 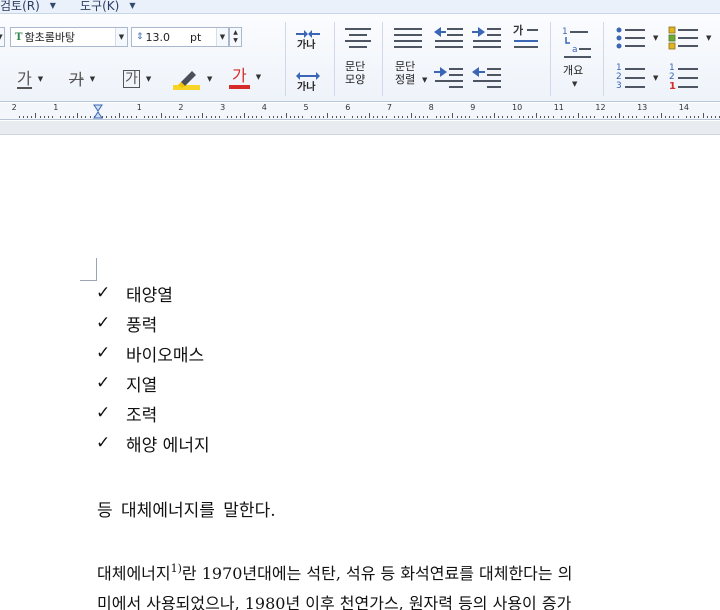 I want to click on paragraph-3: 미에서 사용되었으나, 1980년 이후 천연가스, 원자력 등의 사용이 증가, so click(x=334, y=602).